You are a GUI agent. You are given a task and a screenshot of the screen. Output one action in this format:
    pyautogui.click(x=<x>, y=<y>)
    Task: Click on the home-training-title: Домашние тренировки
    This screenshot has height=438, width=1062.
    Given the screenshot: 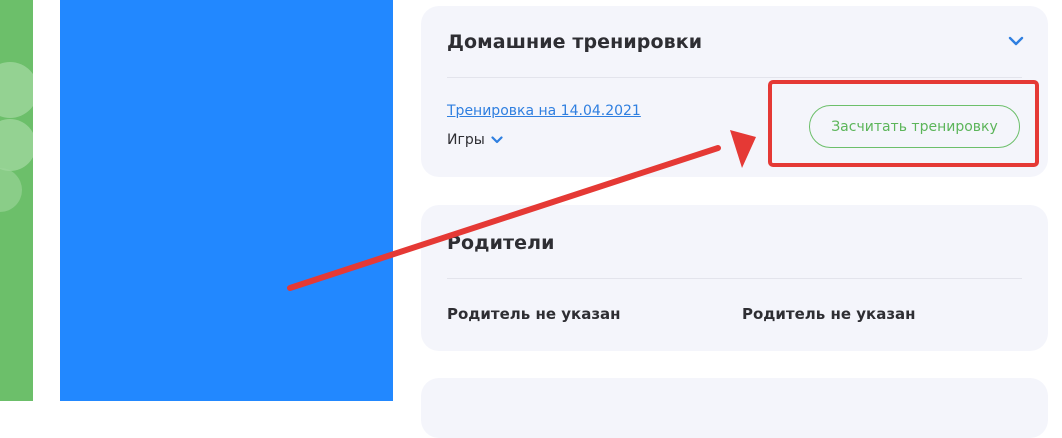 What is the action you would take?
    pyautogui.click(x=575, y=42)
    